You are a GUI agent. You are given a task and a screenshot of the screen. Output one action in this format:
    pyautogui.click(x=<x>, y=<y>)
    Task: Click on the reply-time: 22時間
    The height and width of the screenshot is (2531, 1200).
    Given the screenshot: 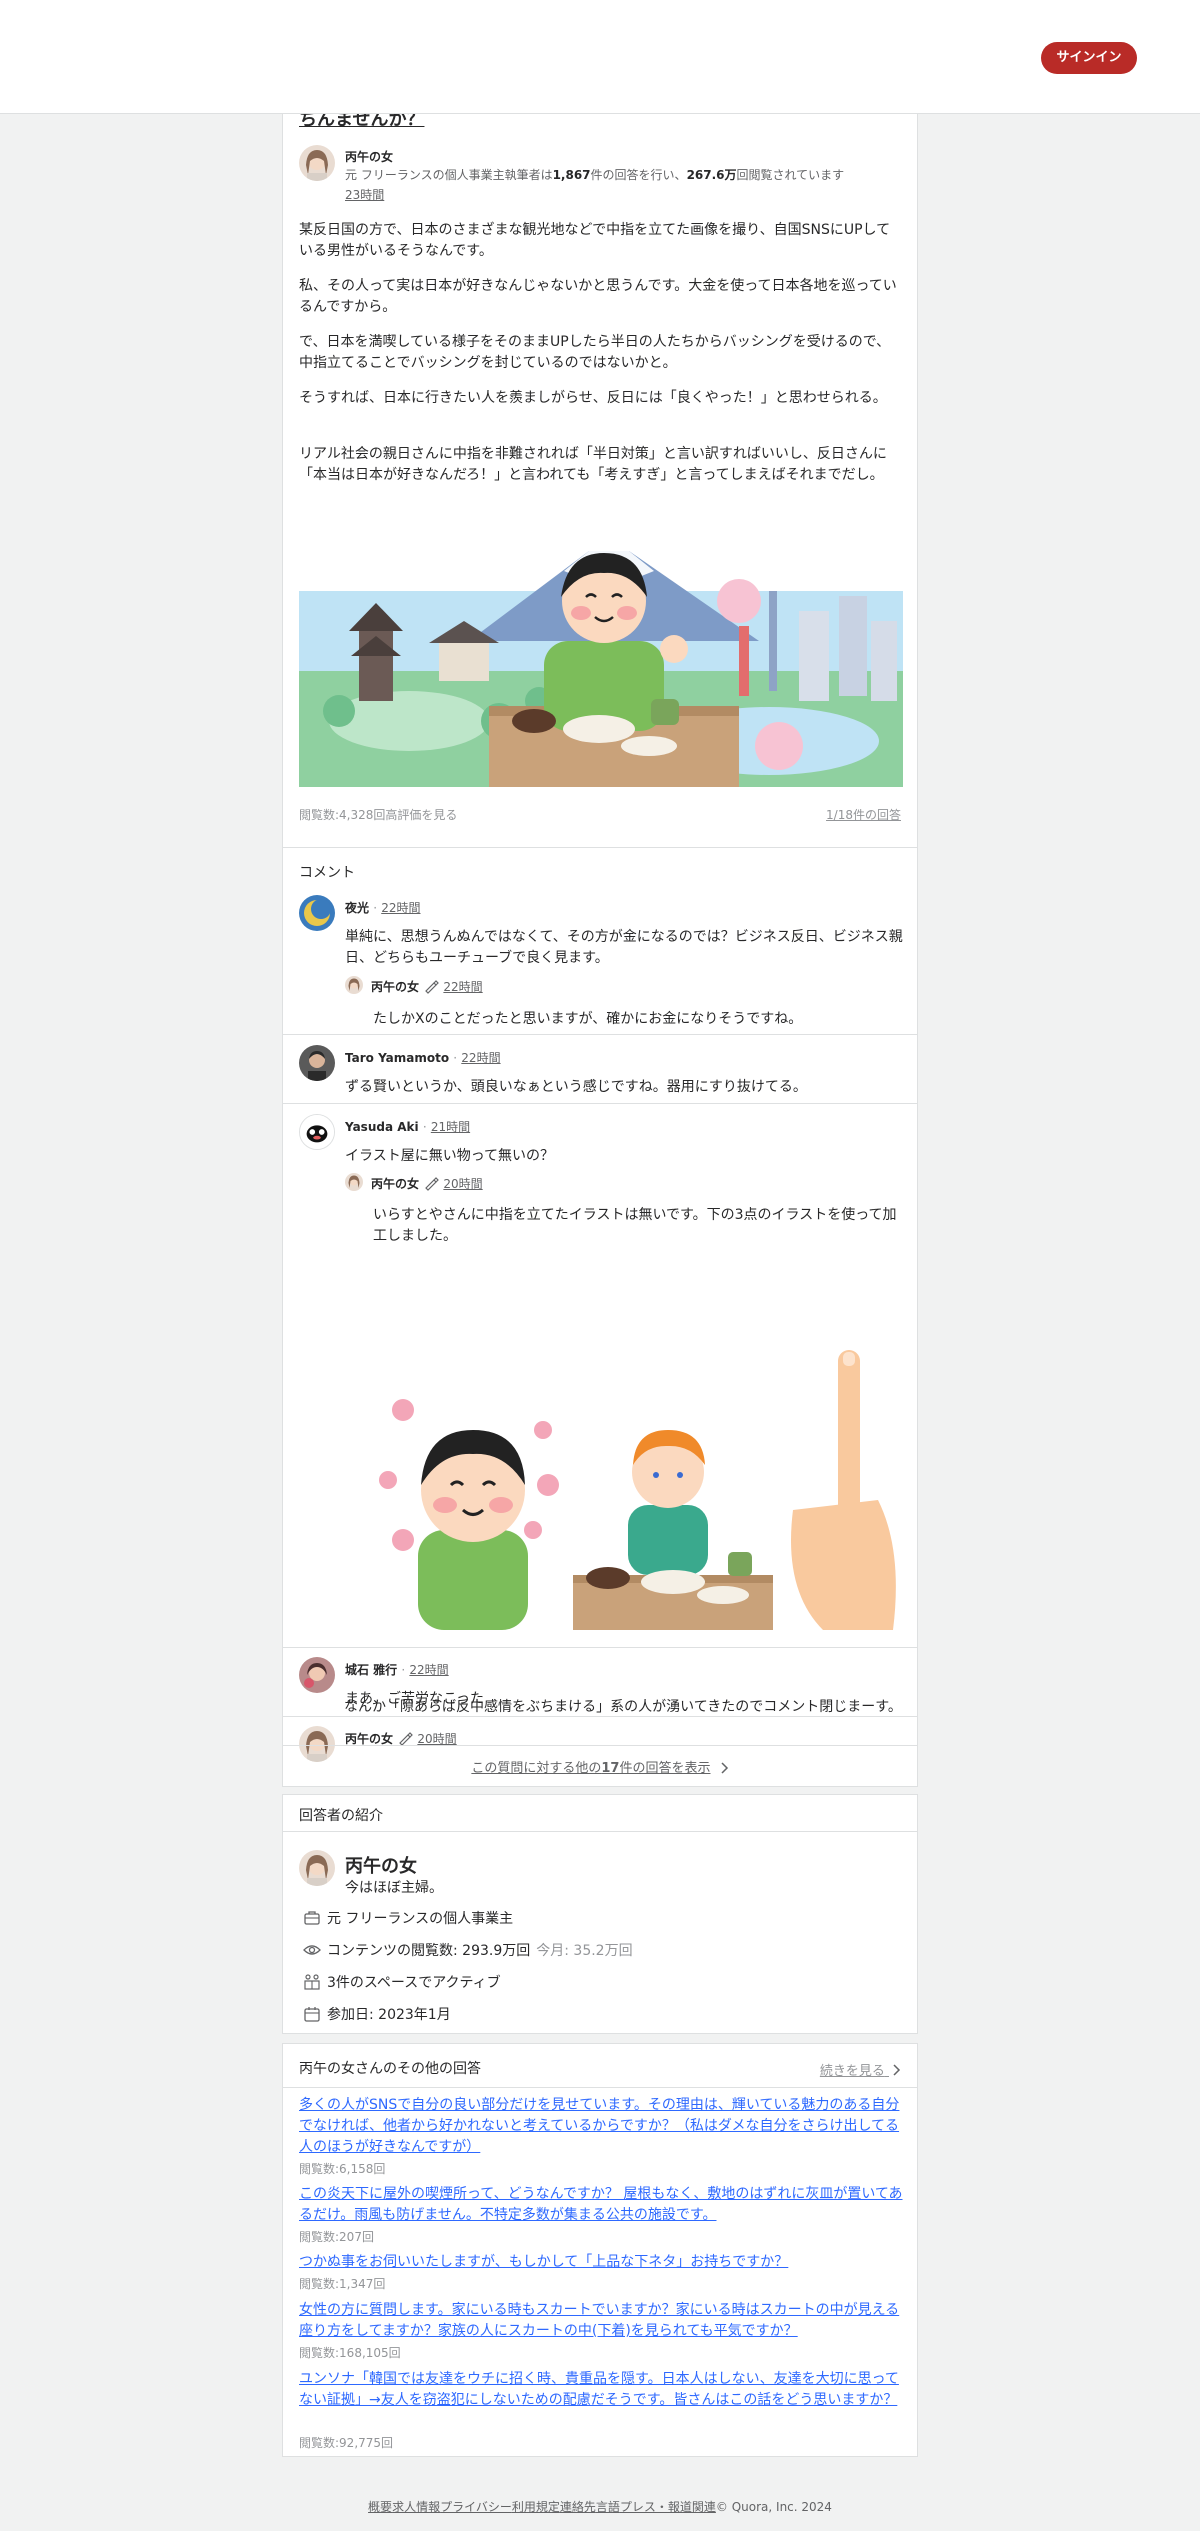 What is the action you would take?
    pyautogui.click(x=462, y=987)
    